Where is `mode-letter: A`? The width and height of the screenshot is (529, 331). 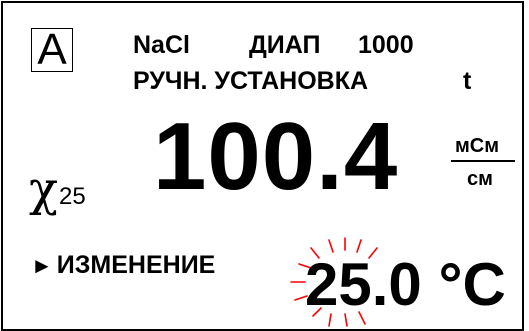
mode-letter: A is located at coordinates (52, 49).